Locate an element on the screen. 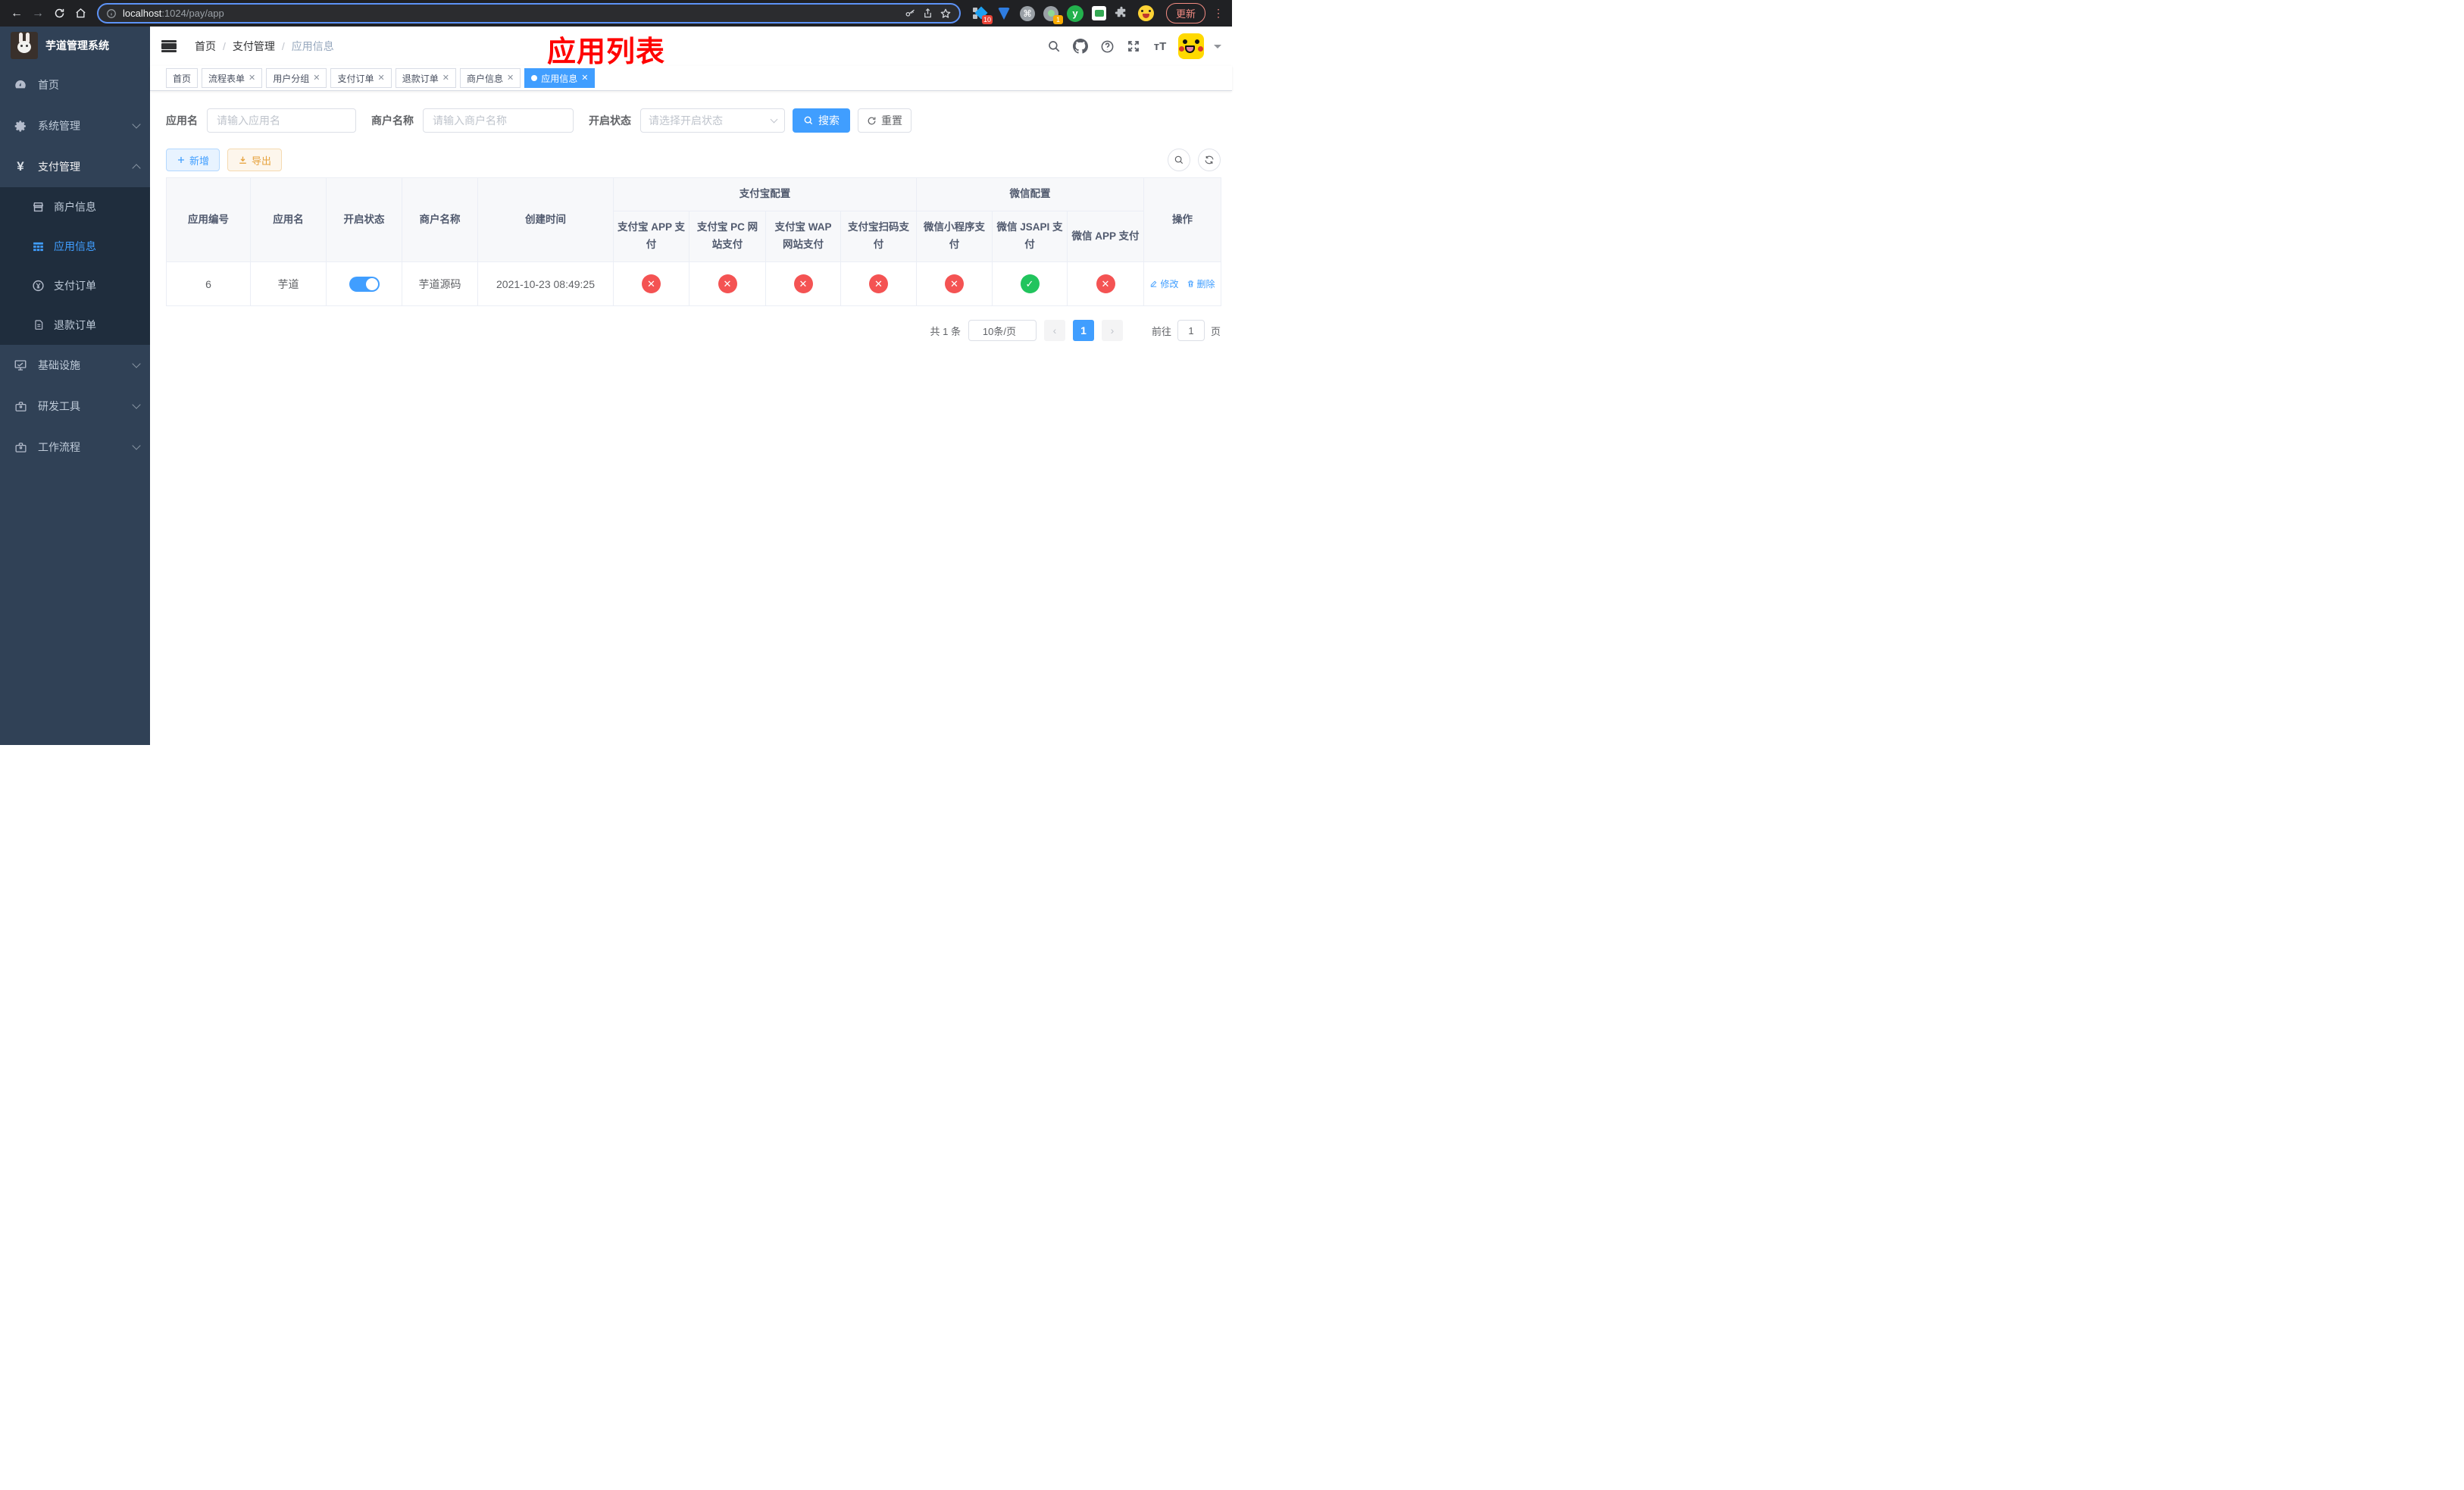 The image size is (2464, 1490). cell-status is located at coordinates (364, 284).